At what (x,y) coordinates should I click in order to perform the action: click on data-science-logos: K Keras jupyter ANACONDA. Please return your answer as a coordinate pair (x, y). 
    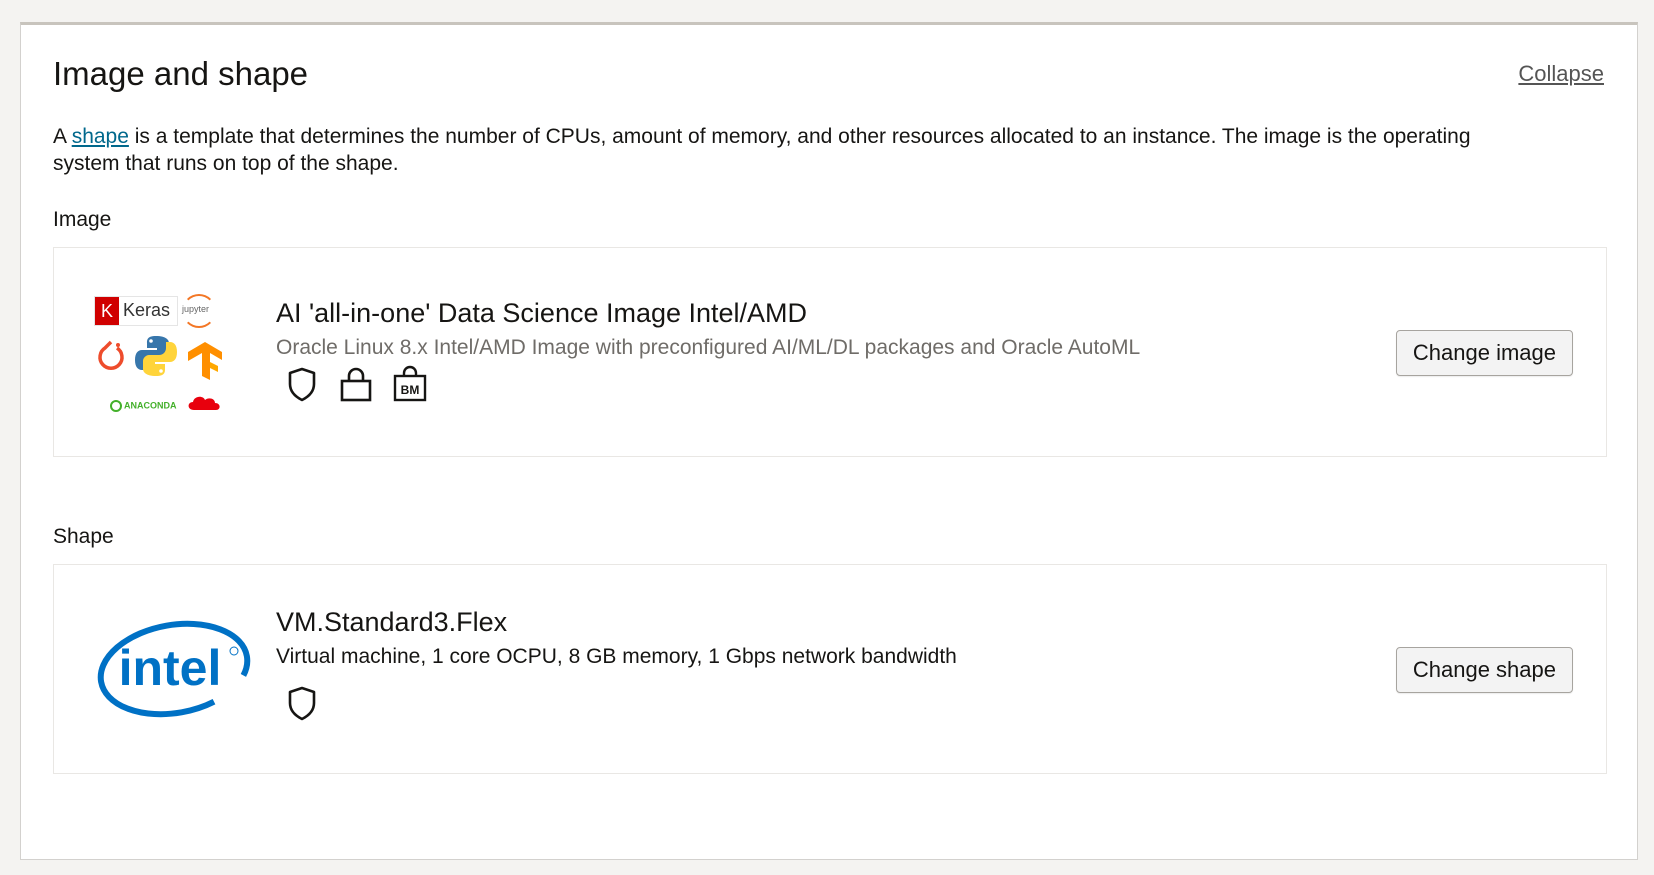
    Looking at the image, I should click on (163, 353).